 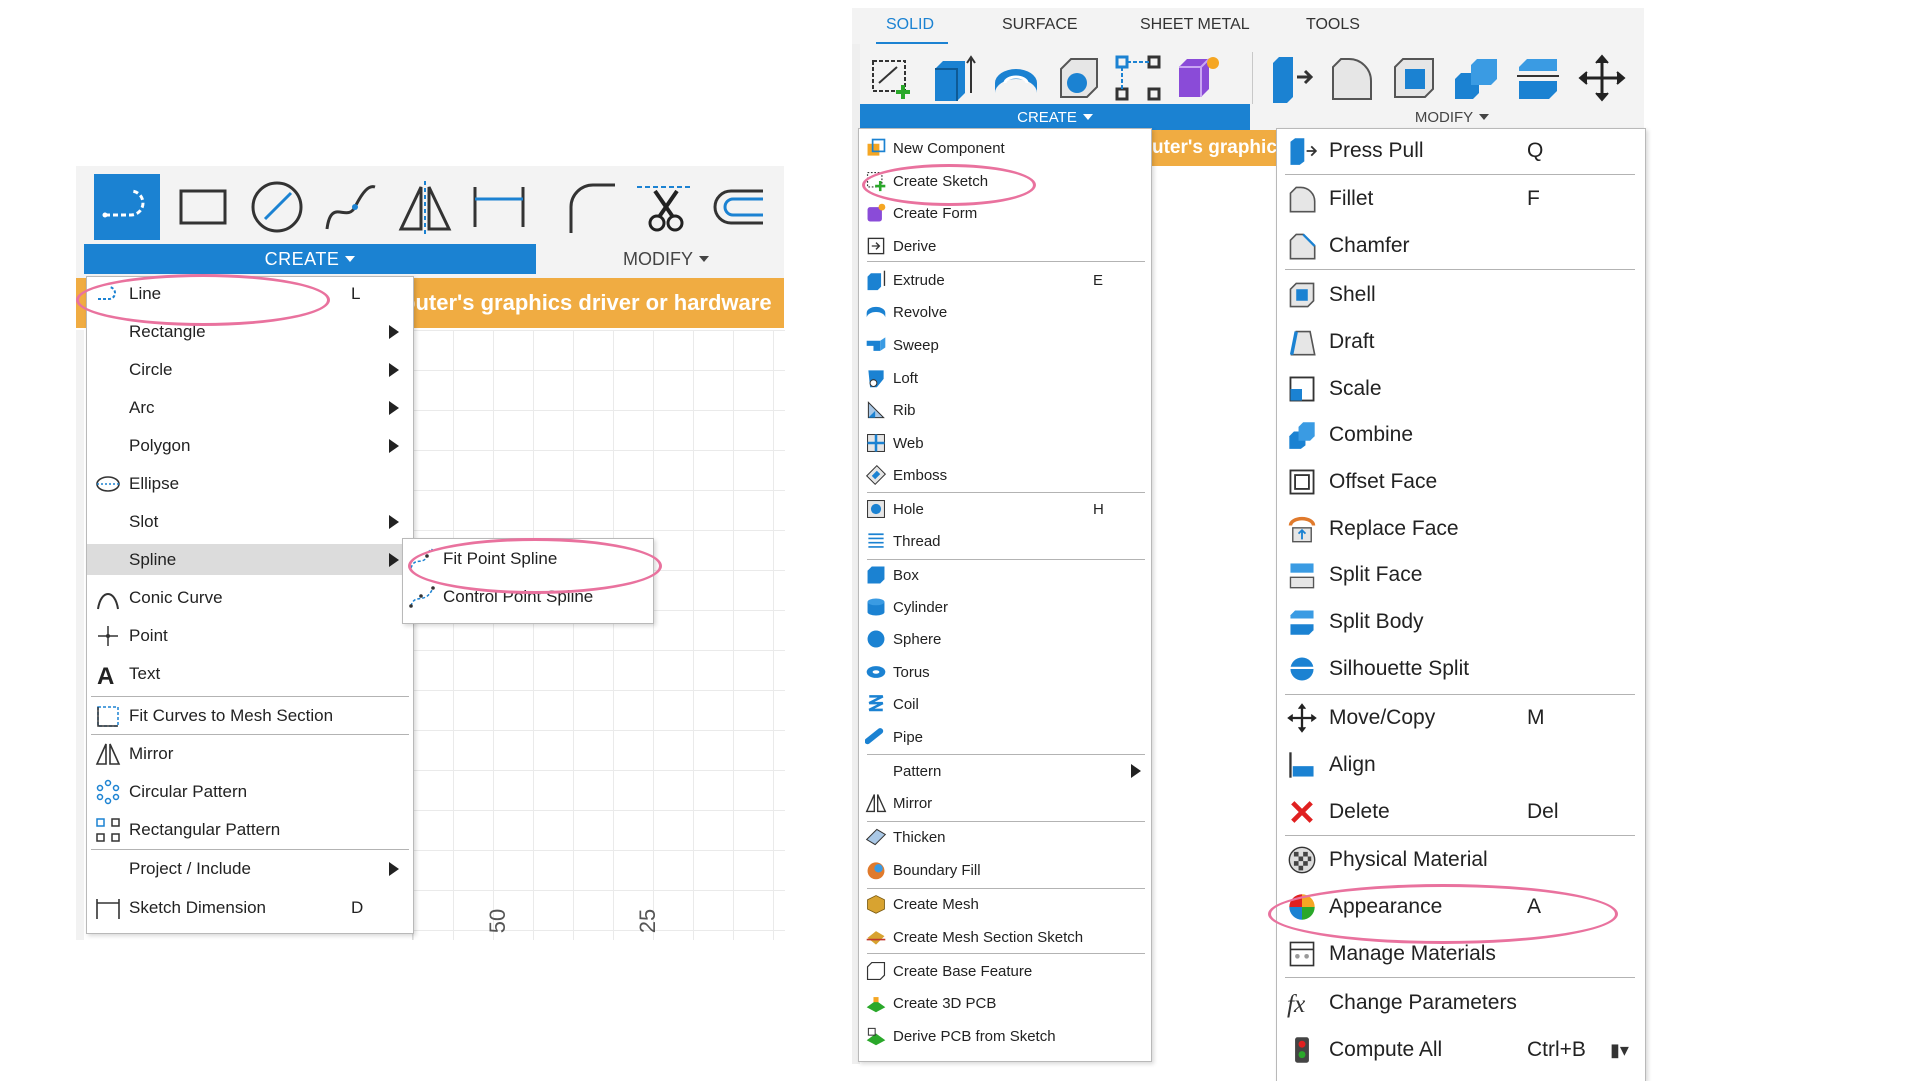 I want to click on menu-item-derive: Derive, so click(x=1005, y=246).